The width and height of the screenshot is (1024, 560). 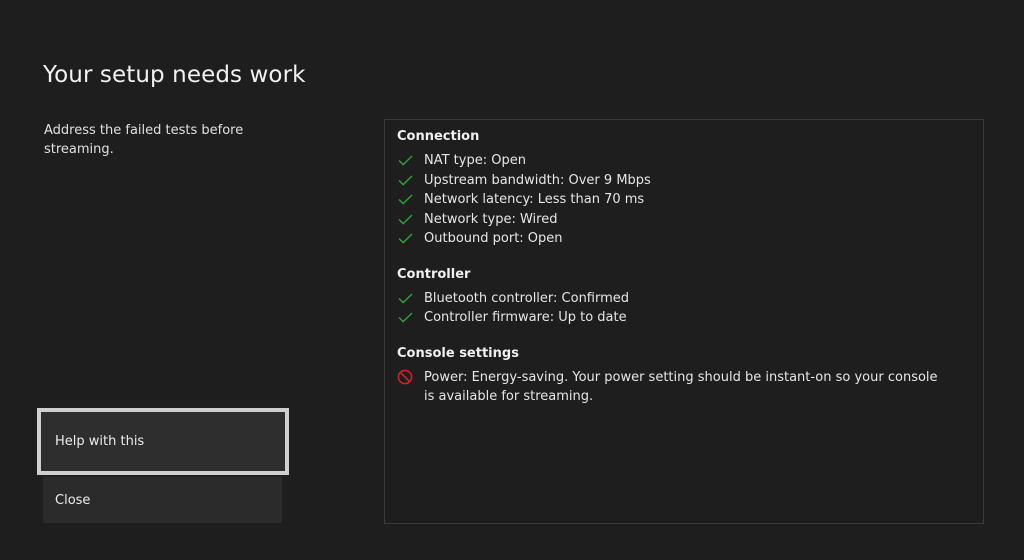 What do you see at coordinates (534, 199) in the screenshot?
I see `list-item-text: Network latency: Less than 70 ms` at bounding box center [534, 199].